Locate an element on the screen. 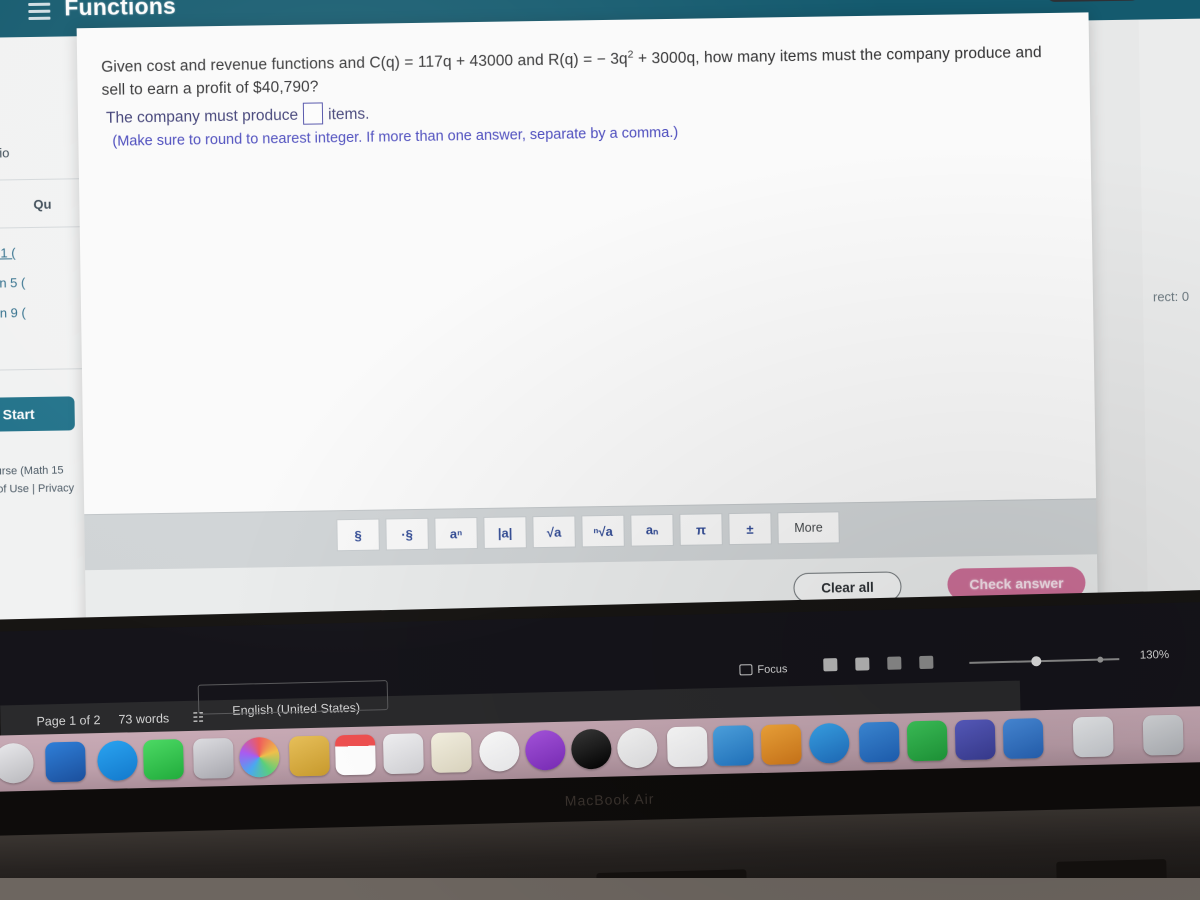 The image size is (1200, 900). site-right-column: rect: 0 is located at coordinates (1169, 329).